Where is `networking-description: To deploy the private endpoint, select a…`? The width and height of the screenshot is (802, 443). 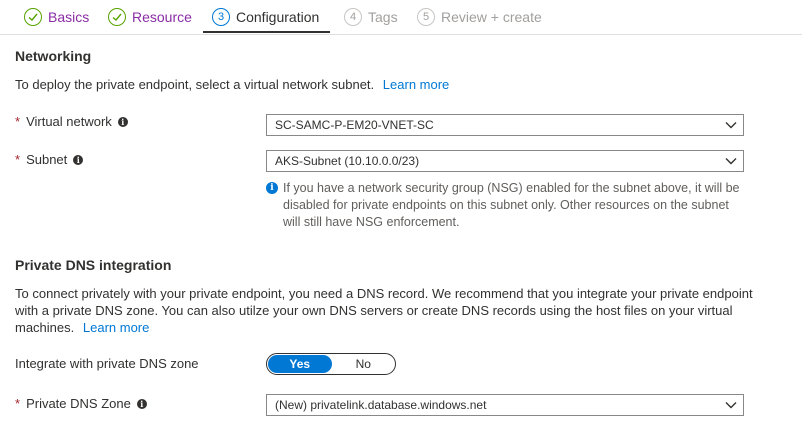 networking-description: To deploy the private endpoint, select a… is located at coordinates (232, 84).